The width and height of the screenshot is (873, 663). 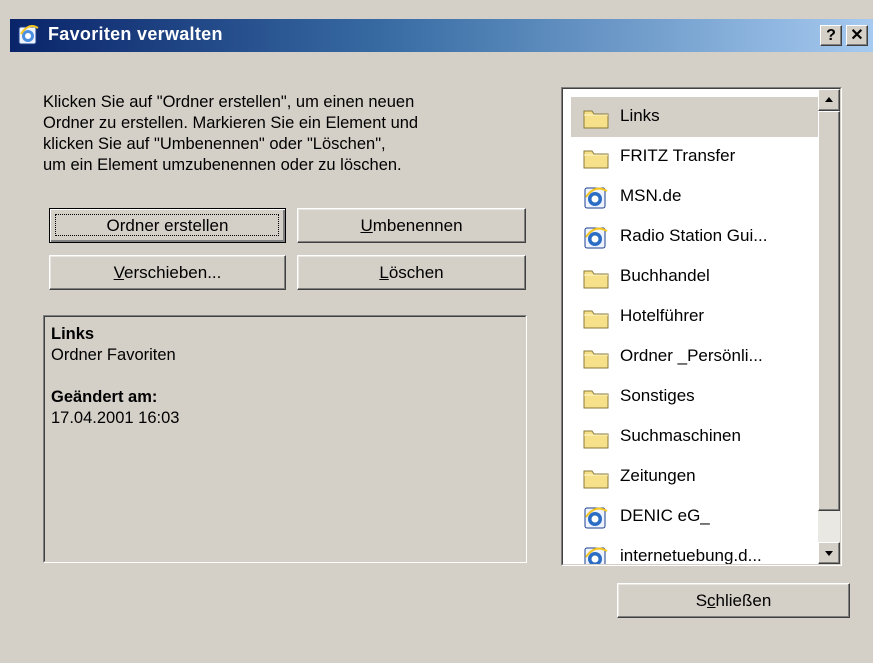 I want to click on list-item: MSN.de, so click(x=694, y=197).